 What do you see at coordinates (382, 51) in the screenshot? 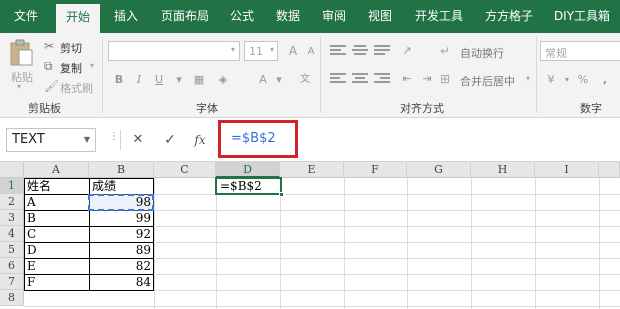
I see `align-bottom-icon` at bounding box center [382, 51].